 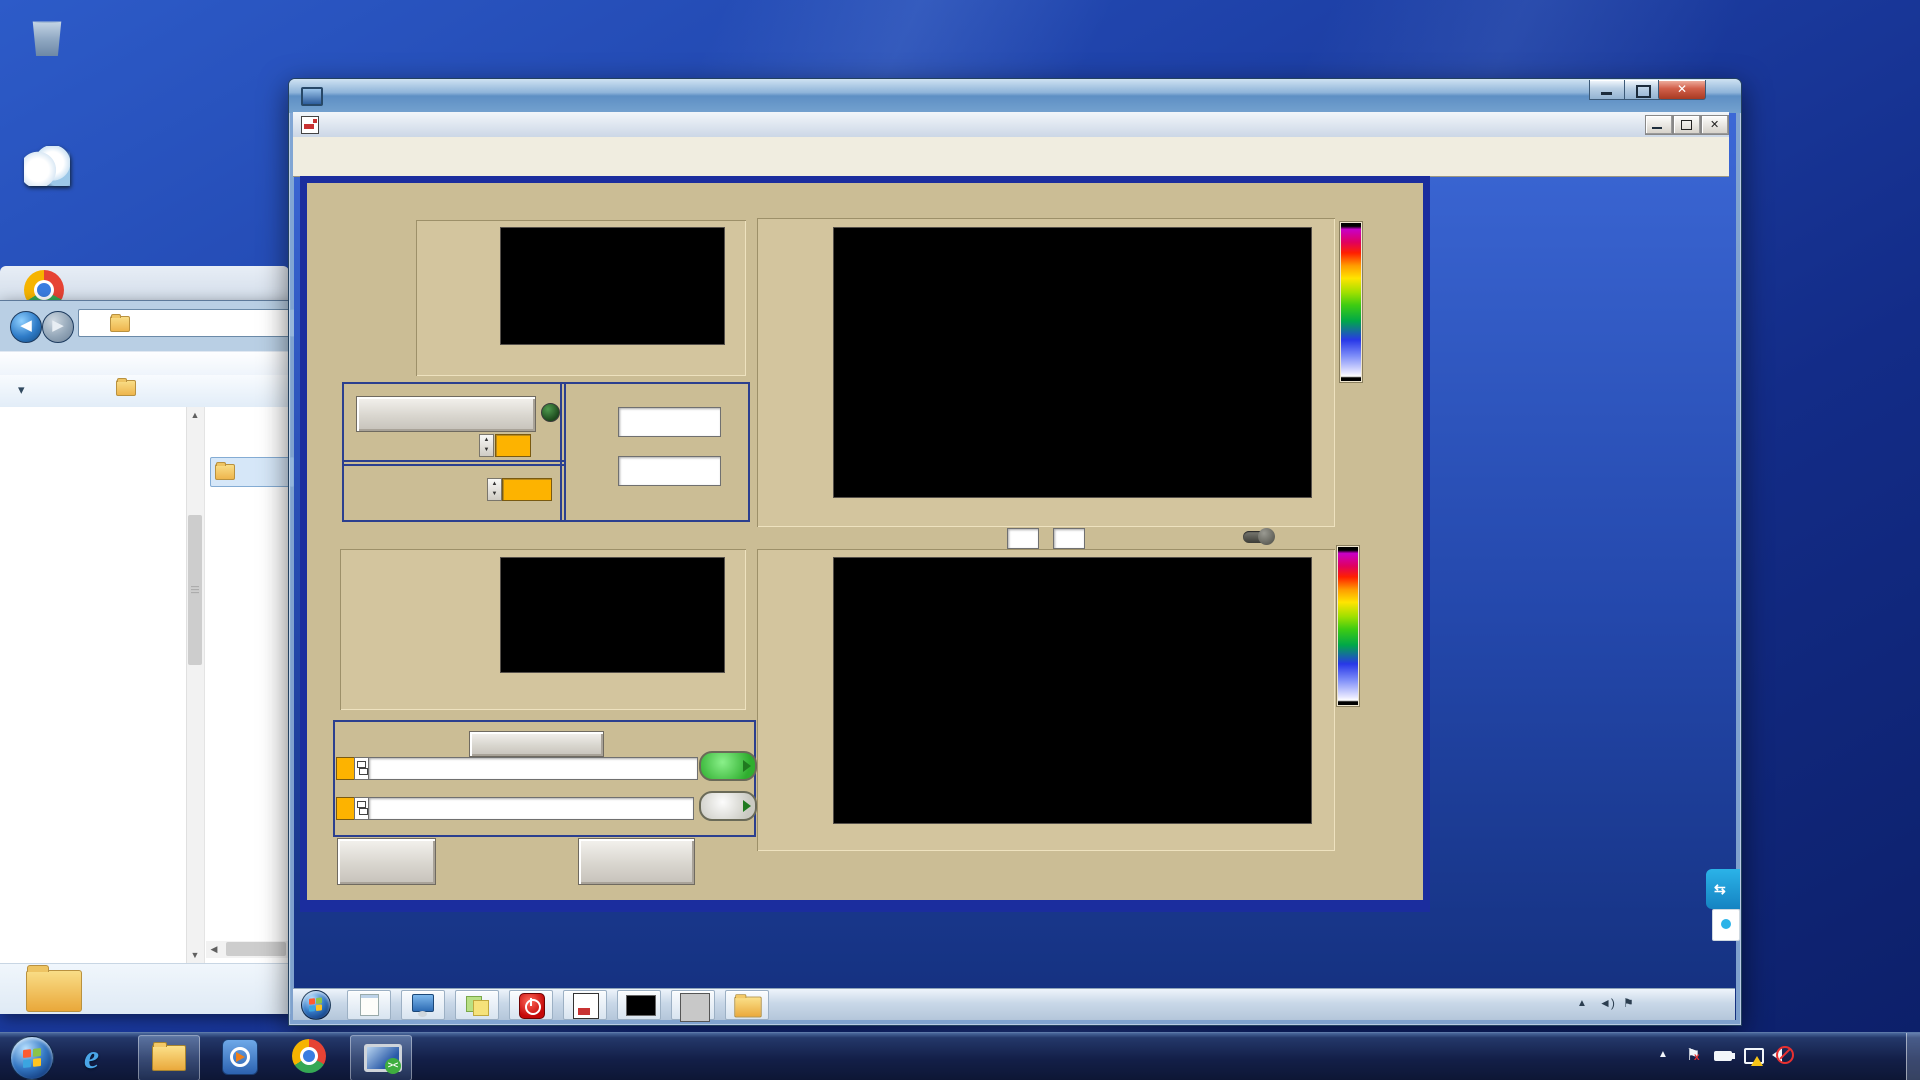 I want to click on raw-logging-off-button, so click(x=728, y=806).